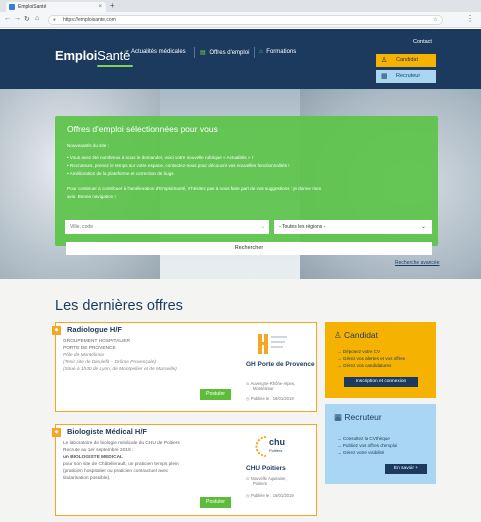 The height and width of the screenshot is (522, 481). I want to click on address-bar-row: ← → ↻ ⌂ ● https://emploisante.com ☆ ⋮, so click(240, 20).